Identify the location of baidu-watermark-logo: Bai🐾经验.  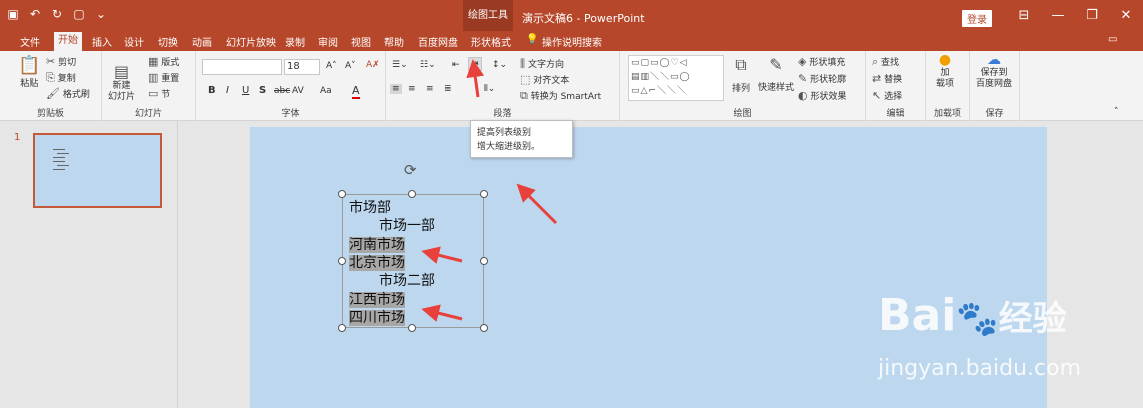
(972, 315).